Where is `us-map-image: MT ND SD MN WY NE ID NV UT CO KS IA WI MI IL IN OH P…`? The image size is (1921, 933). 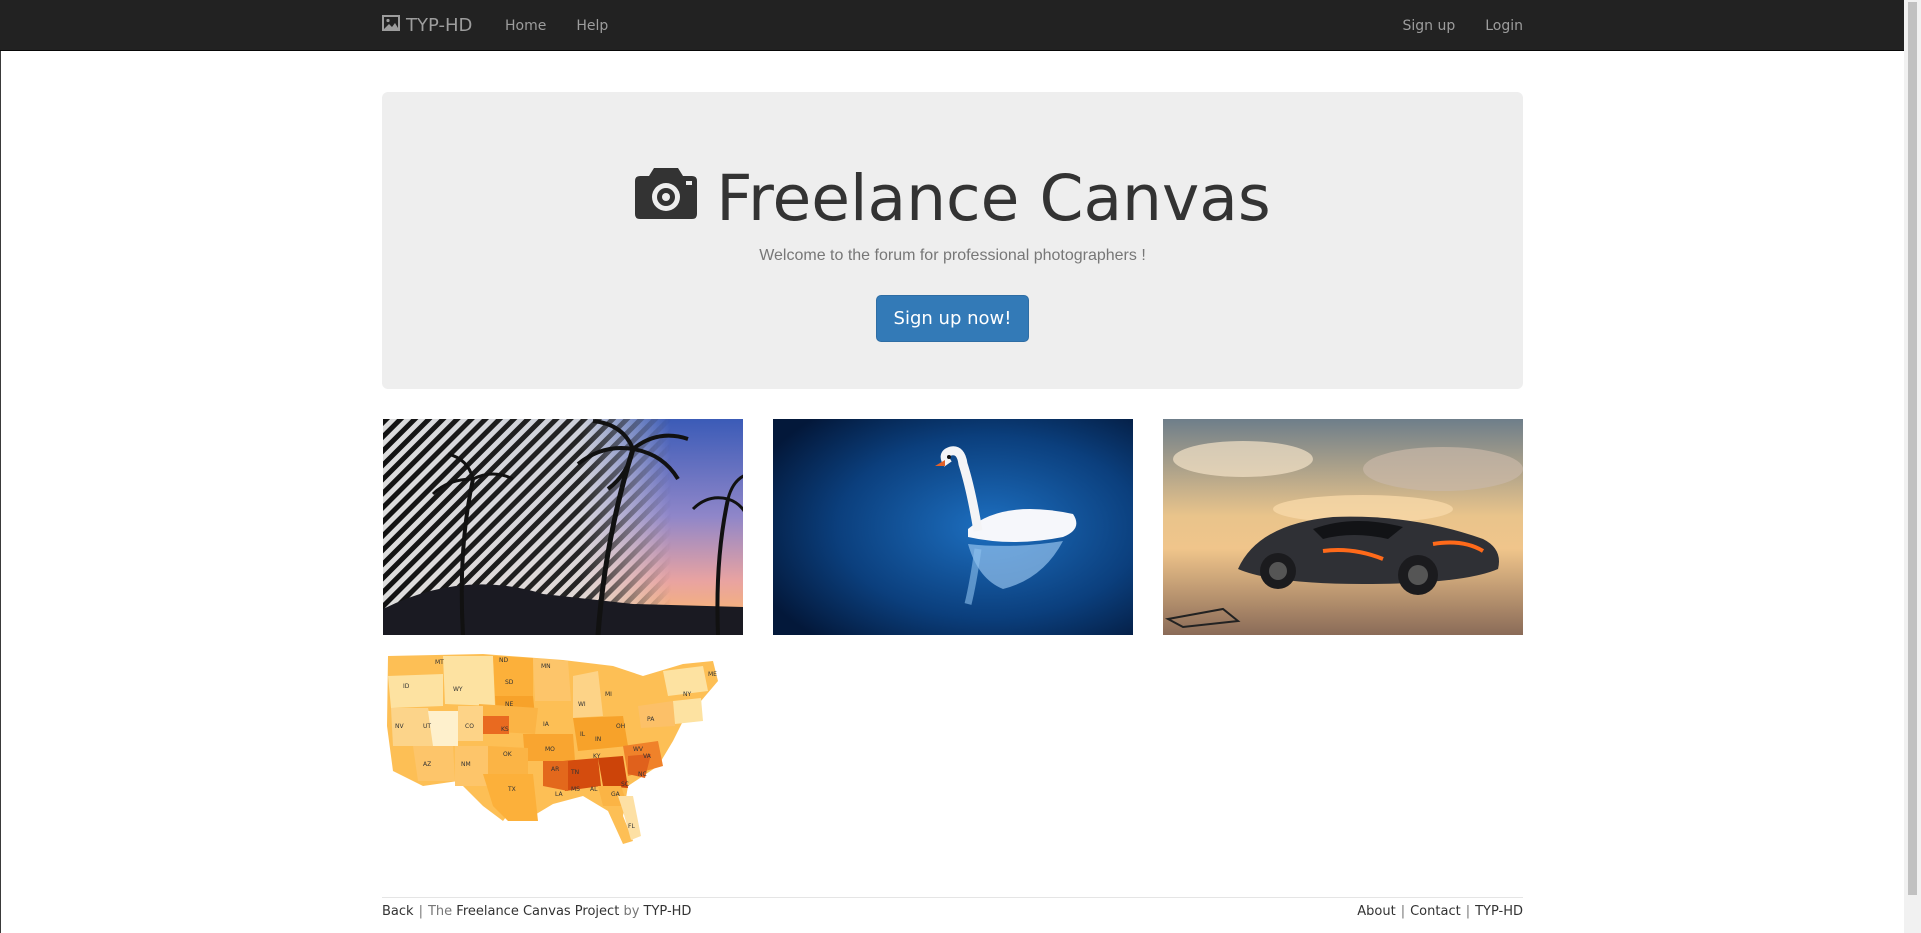 us-map-image: MT ND SD MN WY NE ID NV UT CO KS IA WI MI IL IN OH P… is located at coordinates (554, 745).